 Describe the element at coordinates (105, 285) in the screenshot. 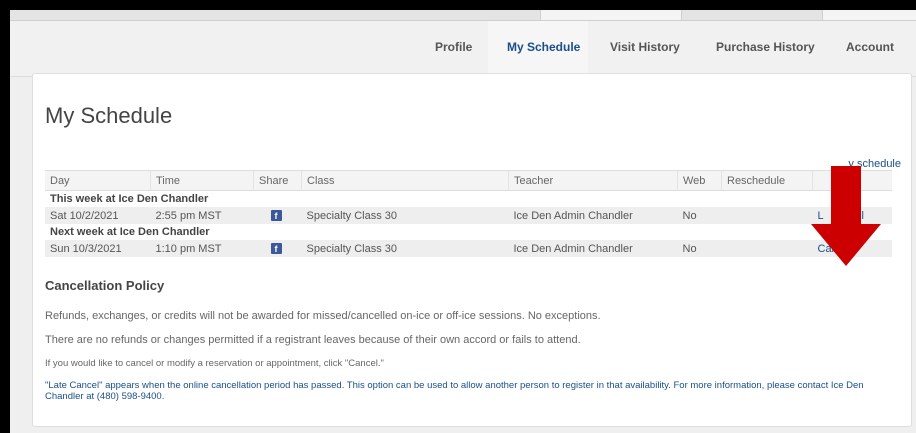

I see `cancellation-policy-heading: Cancellation Policy` at that location.